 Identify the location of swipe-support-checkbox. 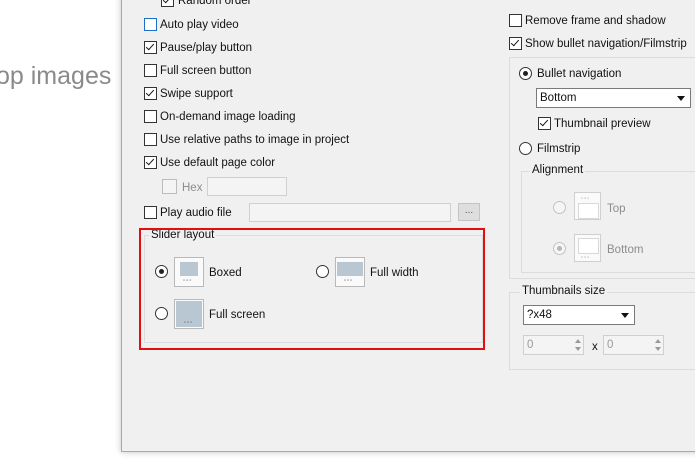
(150, 93).